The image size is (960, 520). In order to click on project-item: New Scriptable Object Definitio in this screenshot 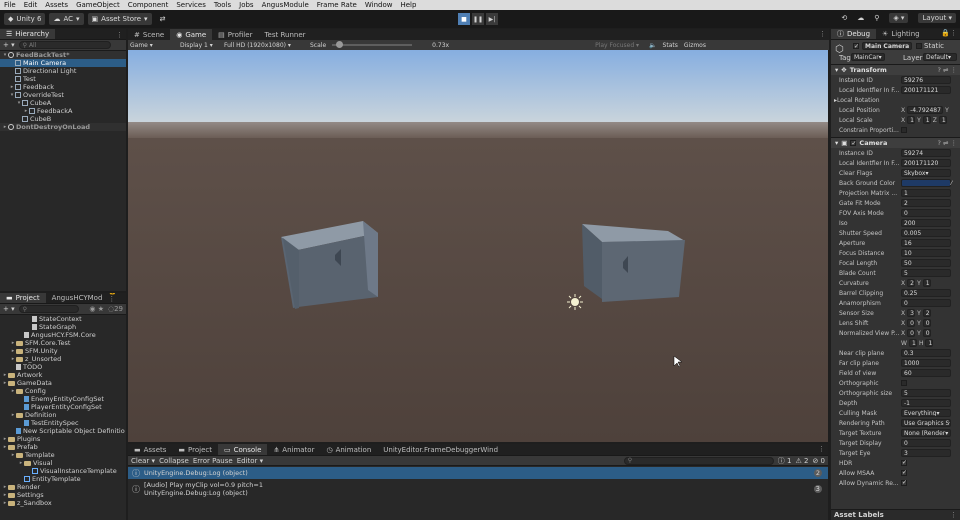, I will do `click(63, 431)`.